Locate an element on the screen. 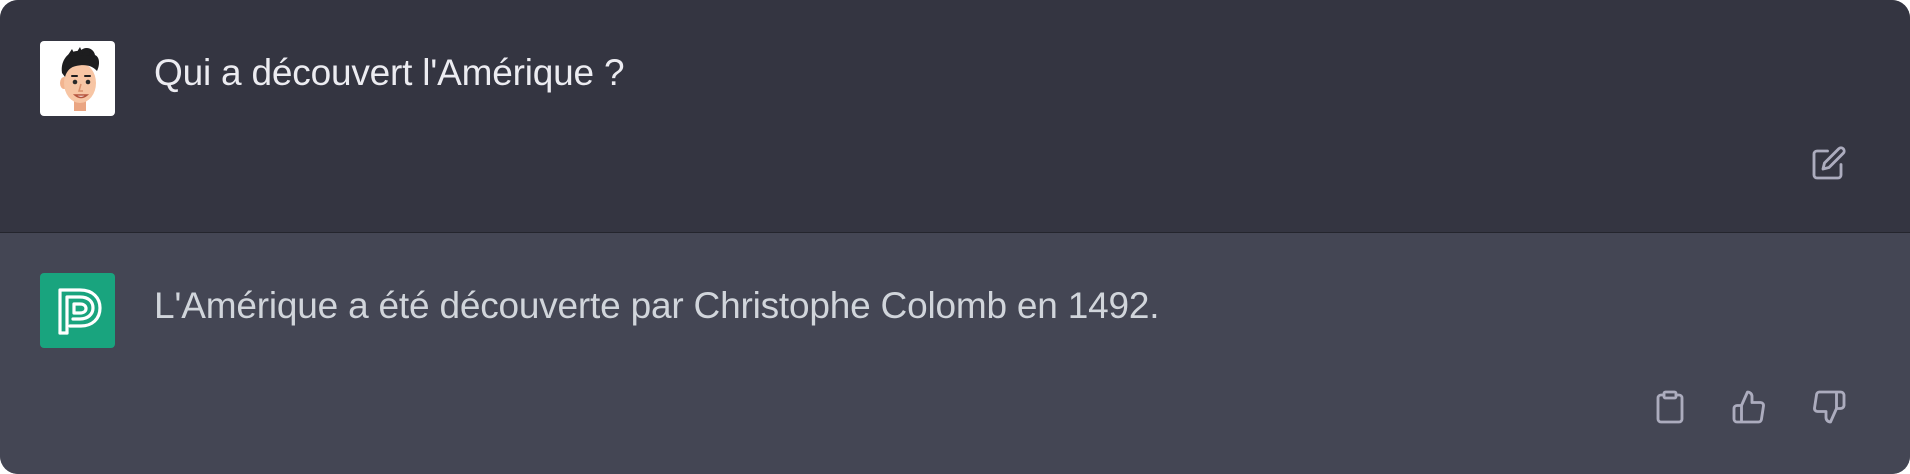 This screenshot has height=474, width=1910. edit-button is located at coordinates (1829, 163).